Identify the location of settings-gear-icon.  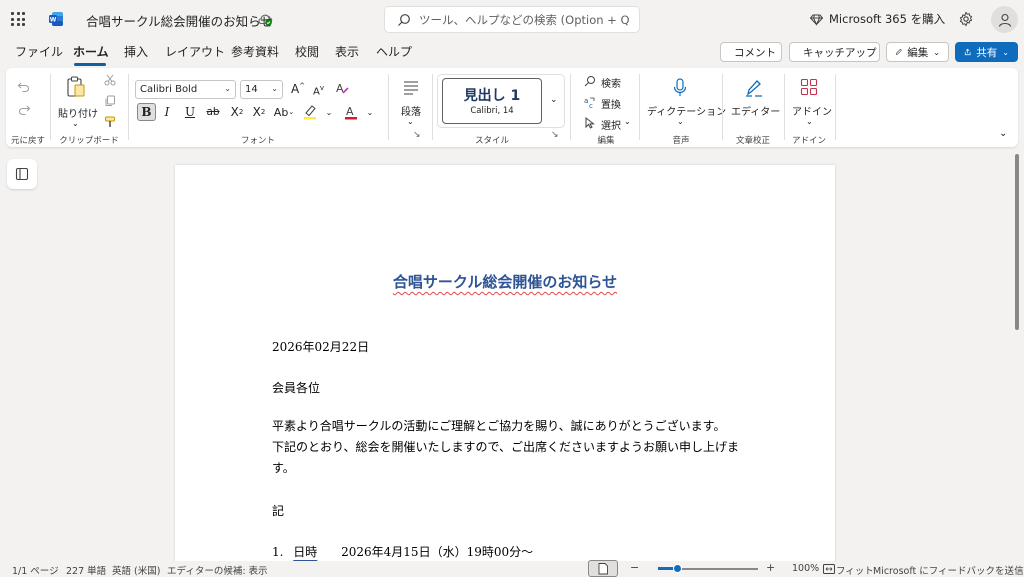
(966, 19).